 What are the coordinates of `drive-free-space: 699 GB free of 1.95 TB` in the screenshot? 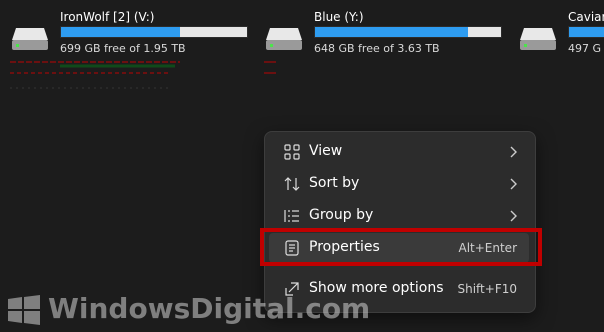 It's located at (123, 48).